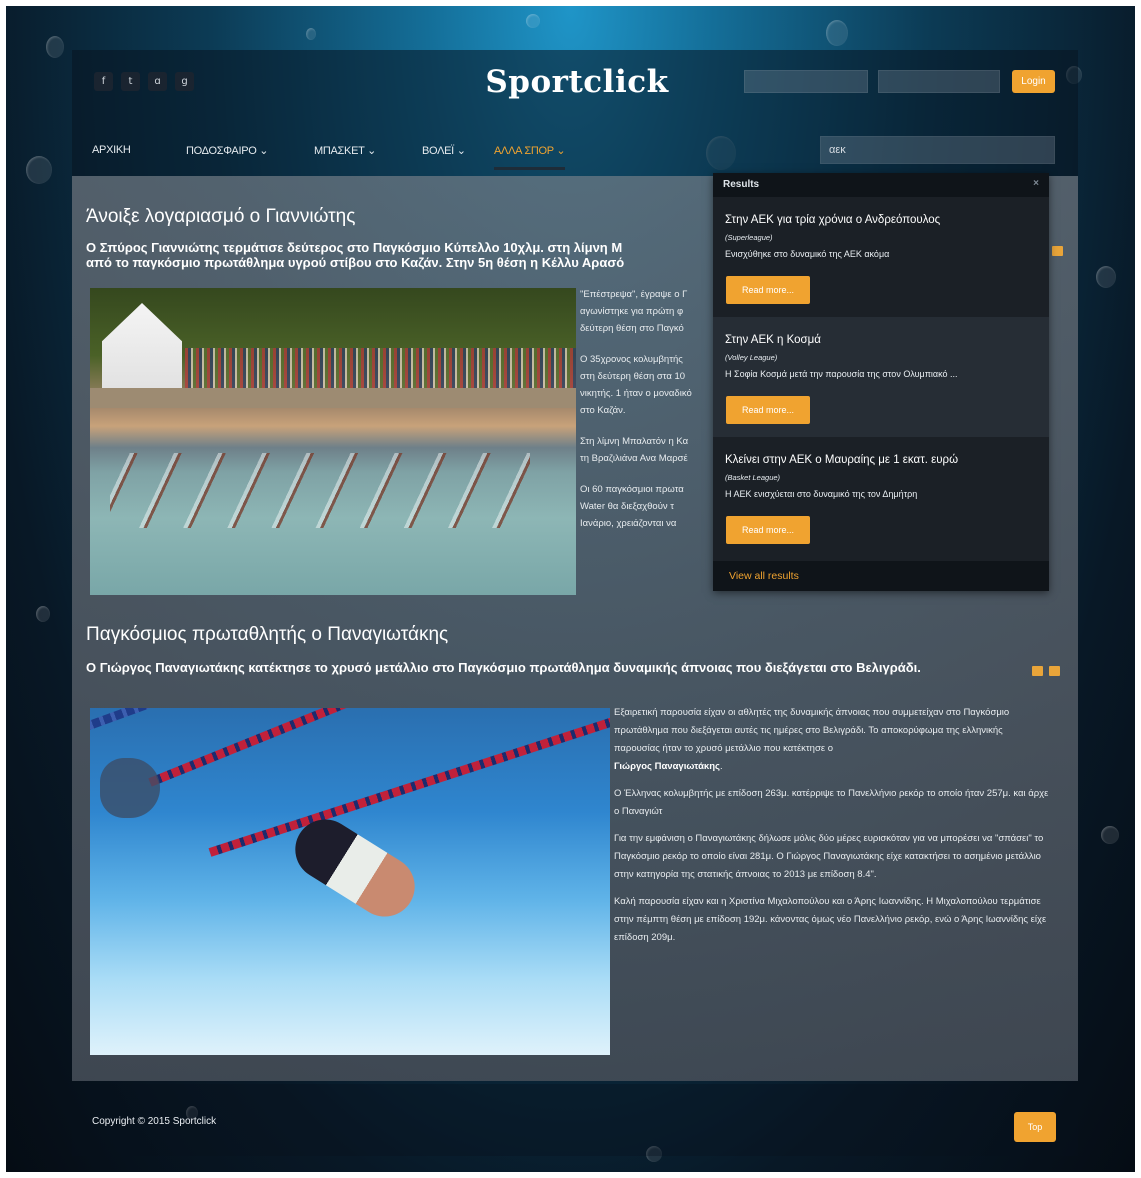 This screenshot has width=1141, height=1178. What do you see at coordinates (937, 150) in the screenshot?
I see `search-input` at bounding box center [937, 150].